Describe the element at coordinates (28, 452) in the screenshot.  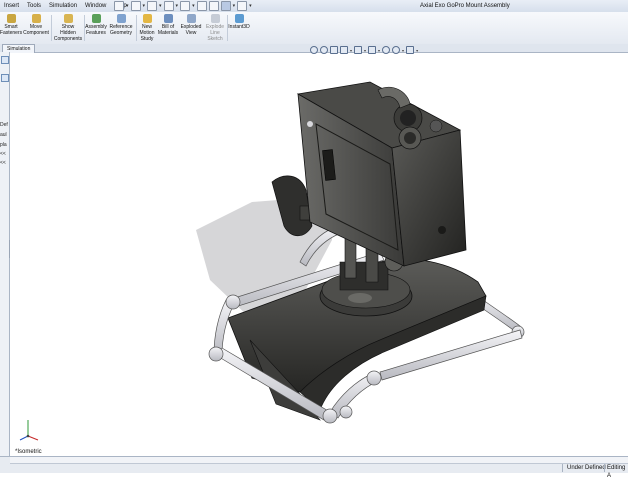
I see `view-orientation-label: *Isometric` at that location.